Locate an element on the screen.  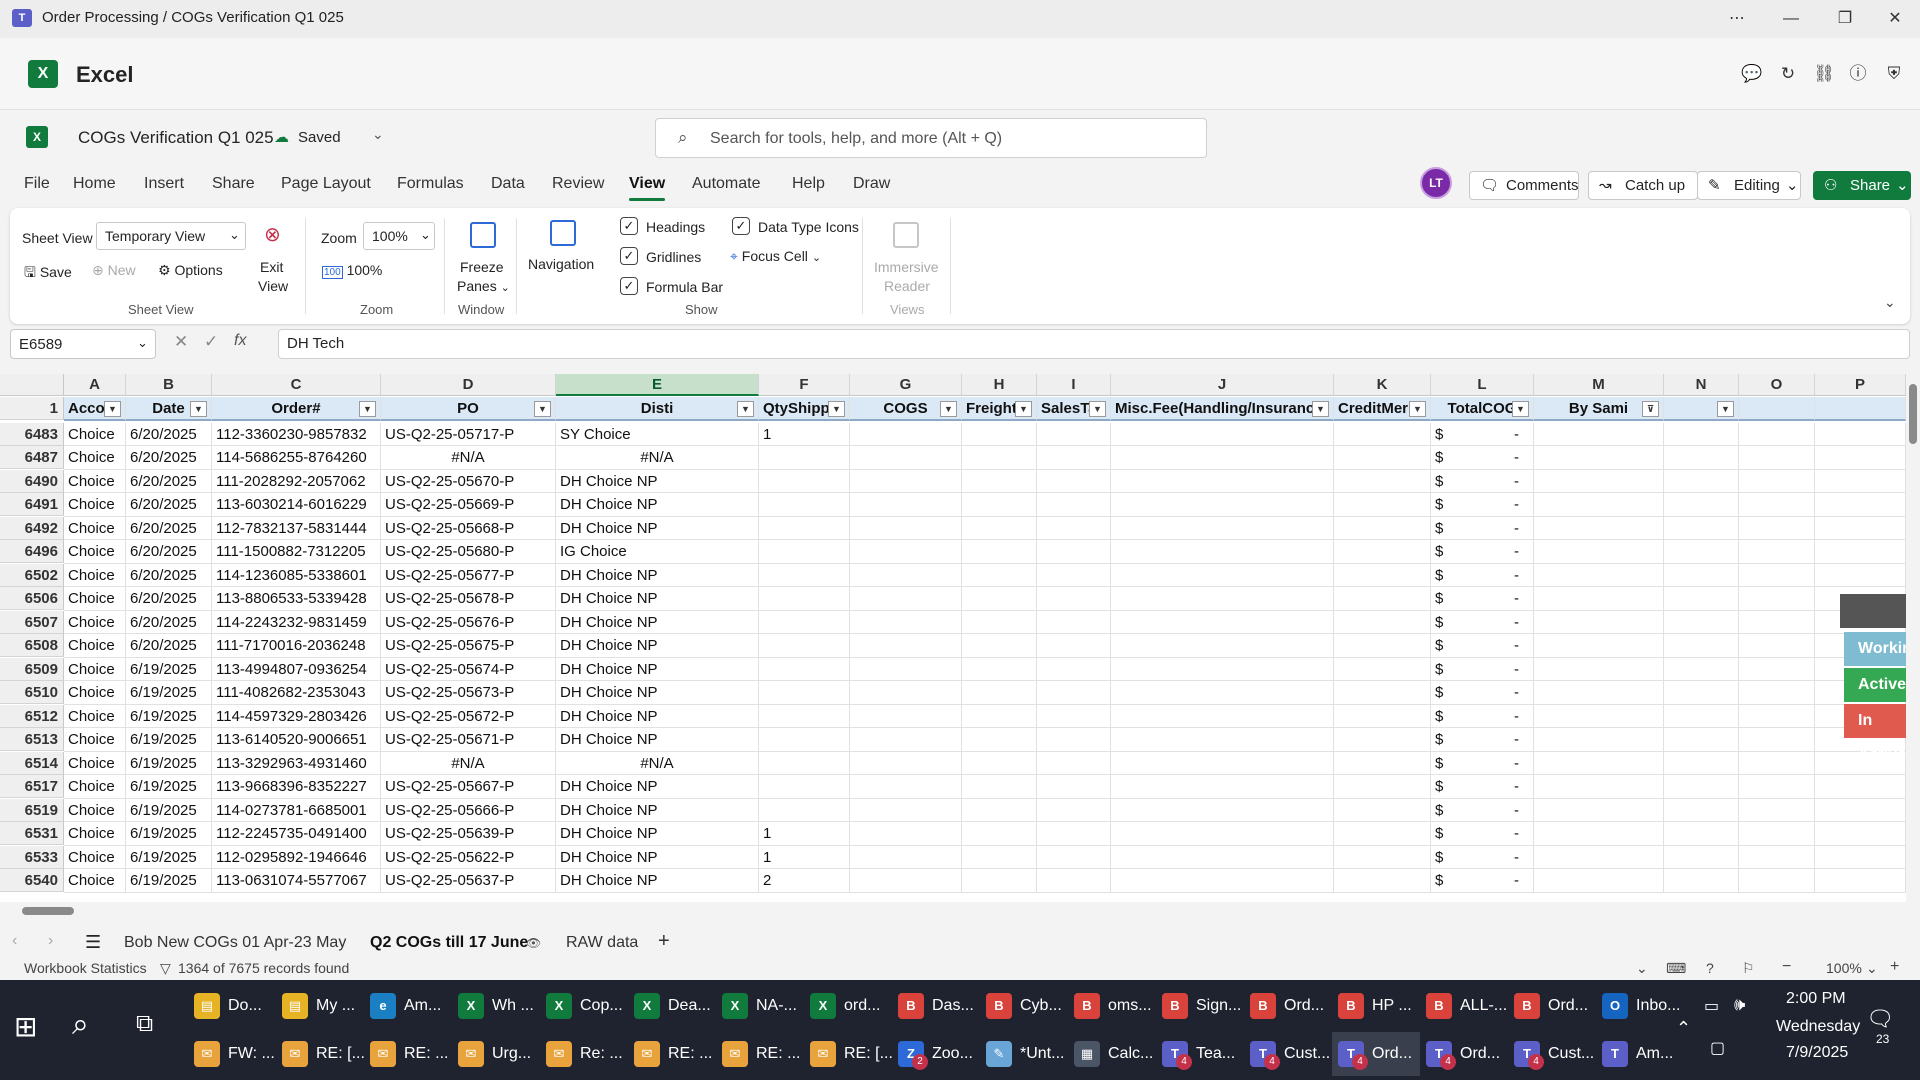
zoom-level: 100% is located at coordinates (1844, 968).